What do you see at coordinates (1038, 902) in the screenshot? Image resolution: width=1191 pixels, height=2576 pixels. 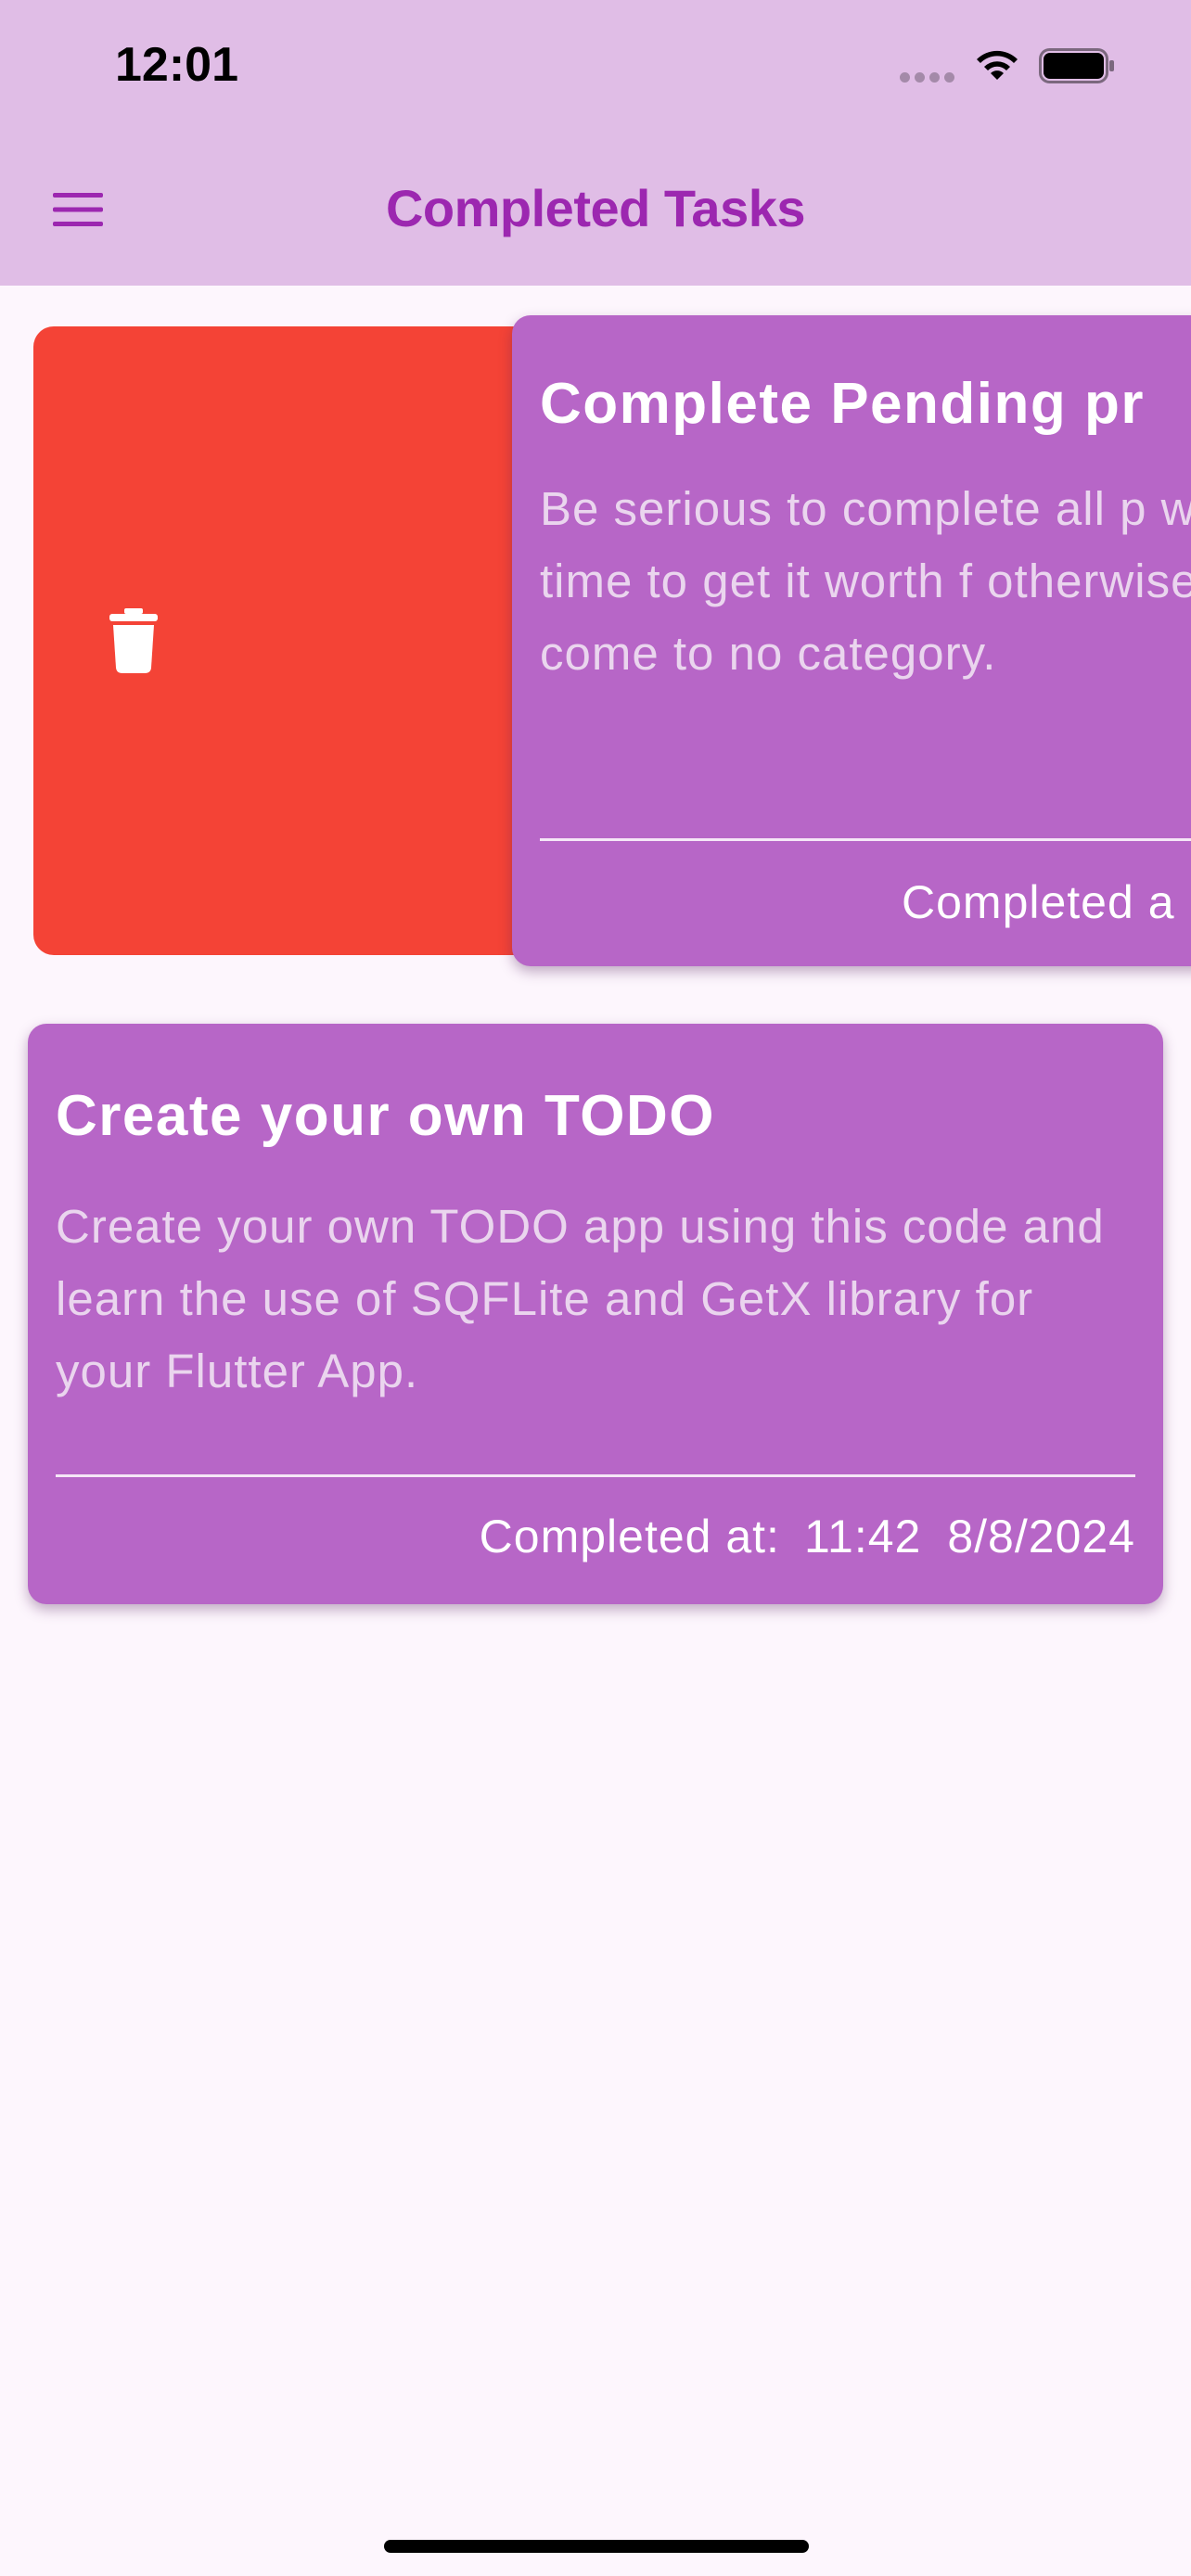 I see `completed-at-label: Completed a` at bounding box center [1038, 902].